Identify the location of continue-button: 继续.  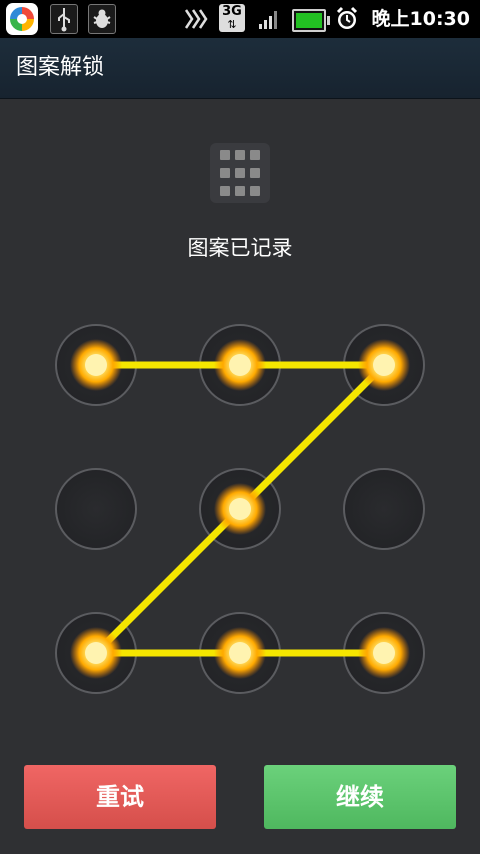
(360, 797).